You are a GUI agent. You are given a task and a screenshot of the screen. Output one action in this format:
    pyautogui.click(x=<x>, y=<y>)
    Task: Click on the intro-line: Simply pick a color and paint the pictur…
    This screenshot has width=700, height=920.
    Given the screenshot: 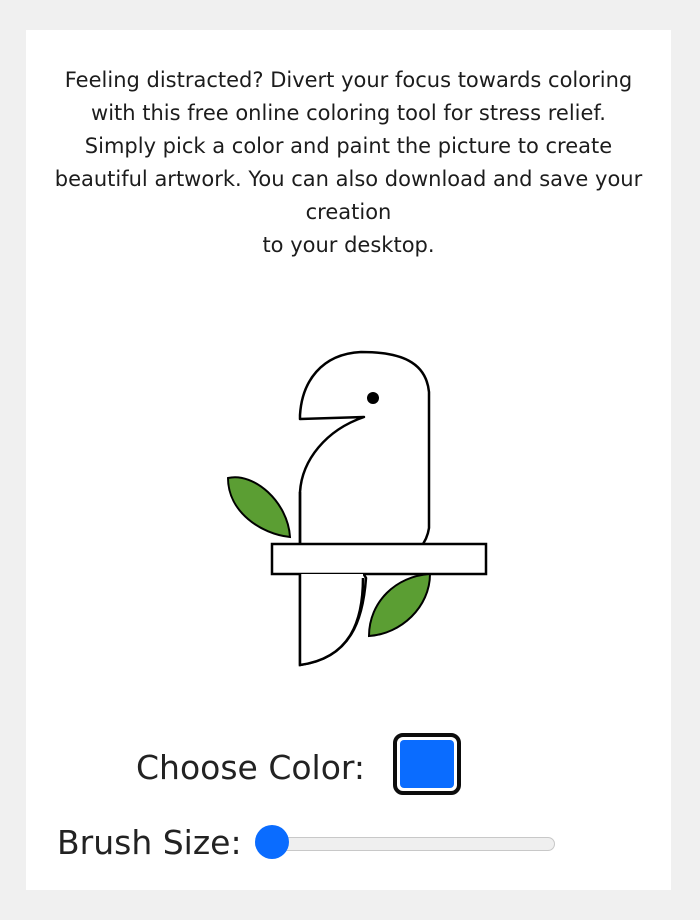 What is the action you would take?
    pyautogui.click(x=348, y=146)
    